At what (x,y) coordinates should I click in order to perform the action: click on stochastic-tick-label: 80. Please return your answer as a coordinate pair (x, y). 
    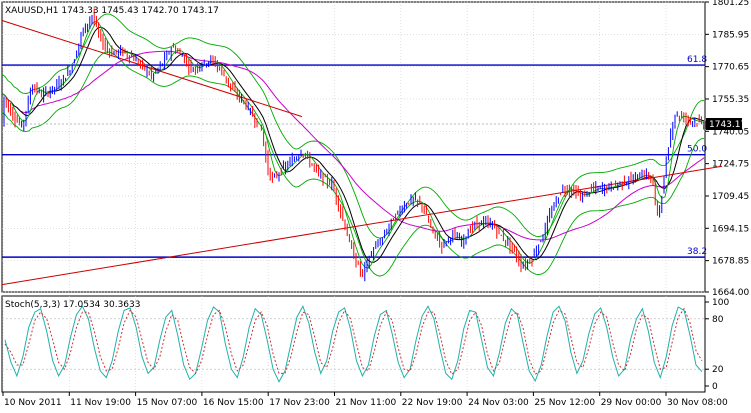
    Looking at the image, I should click on (718, 320).